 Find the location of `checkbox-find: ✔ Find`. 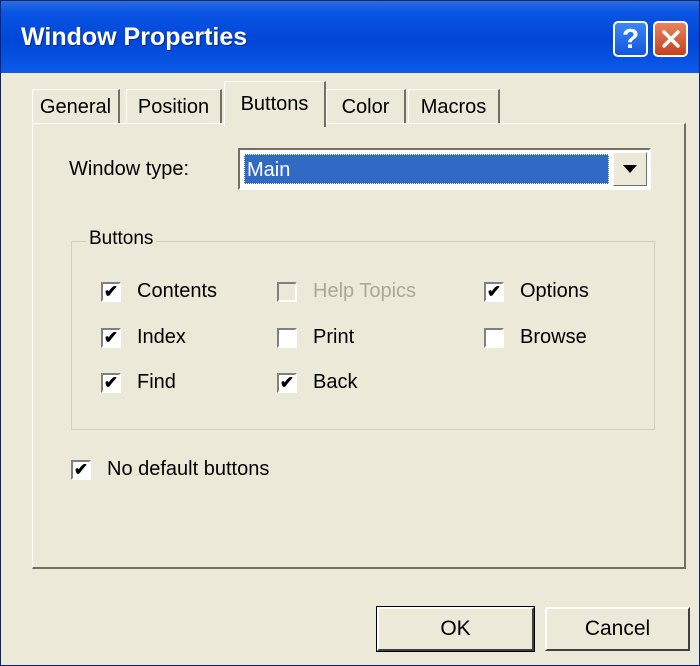

checkbox-find: ✔ Find is located at coordinates (138, 382).